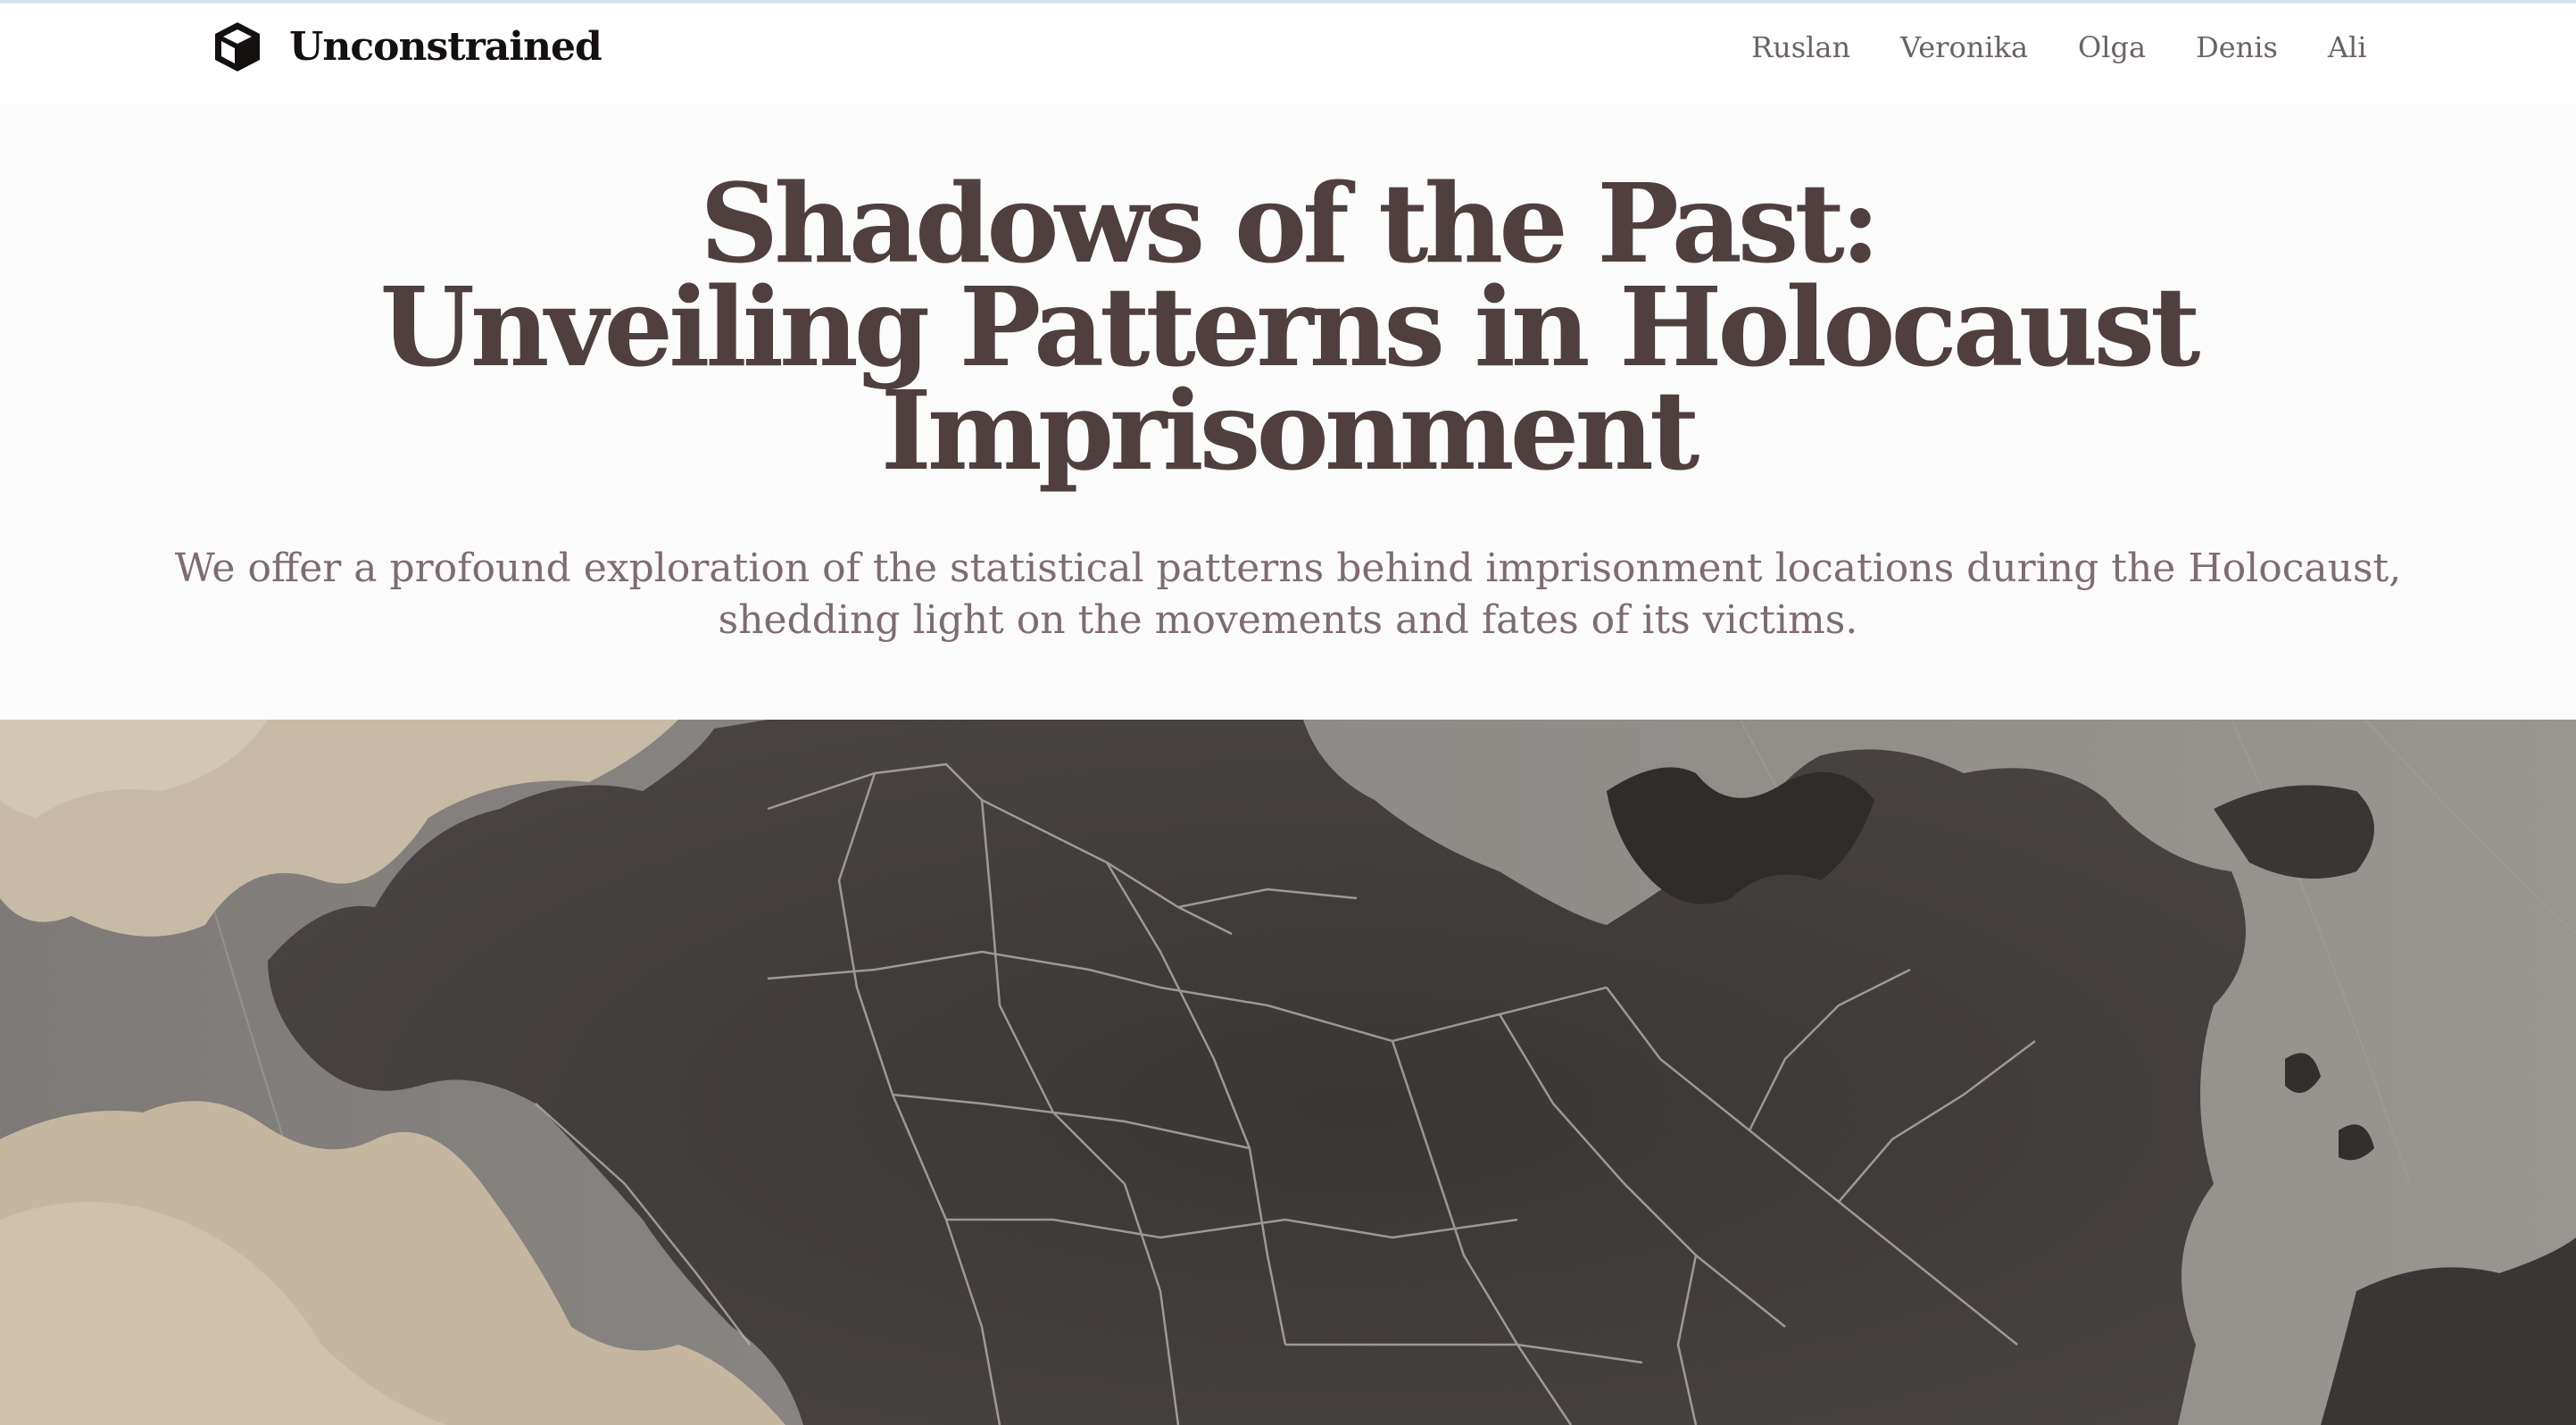 The width and height of the screenshot is (2576, 1425). What do you see at coordinates (2059, 48) in the screenshot?
I see `nav-links: Ruslan Veronika Olga Denis Ali` at bounding box center [2059, 48].